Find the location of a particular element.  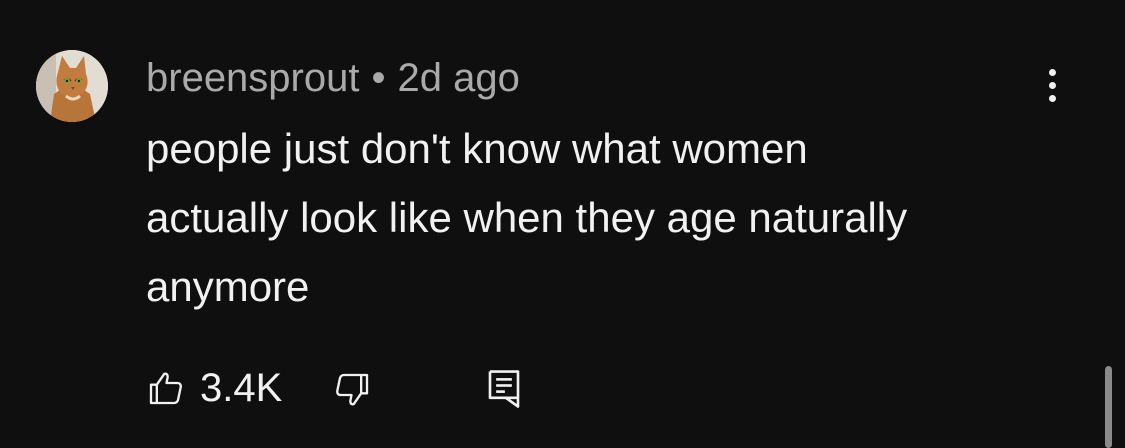

reply-comment-icon is located at coordinates (504, 389).